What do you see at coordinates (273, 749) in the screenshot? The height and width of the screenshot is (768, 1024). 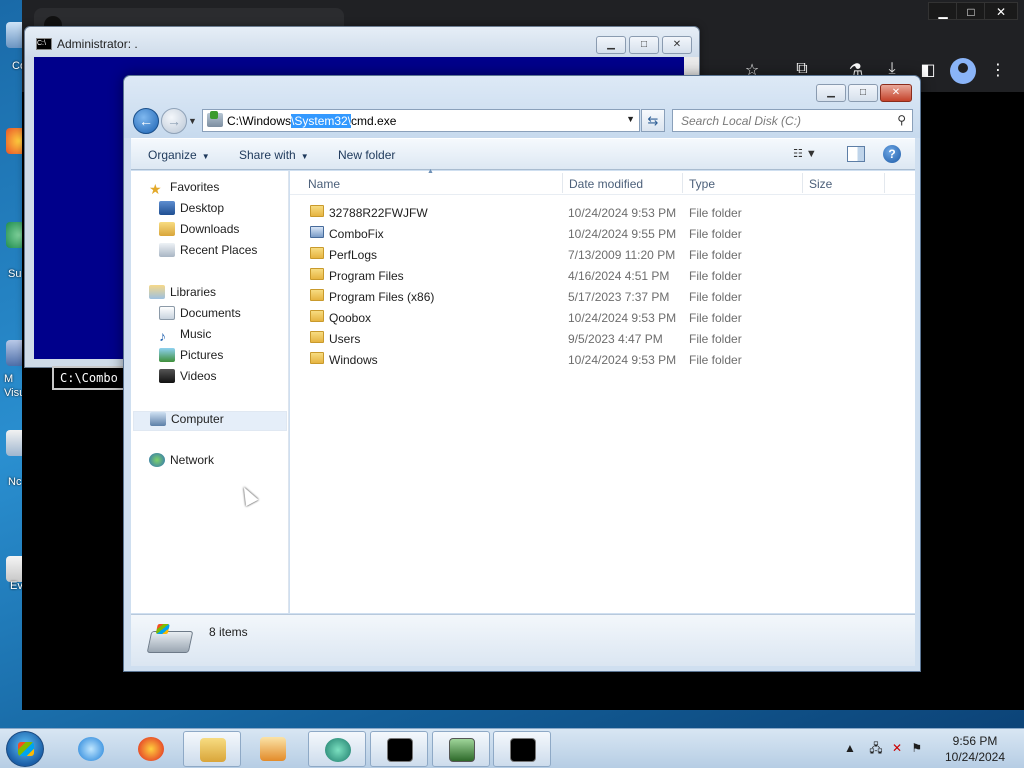 I see `taskbar-media-player` at bounding box center [273, 749].